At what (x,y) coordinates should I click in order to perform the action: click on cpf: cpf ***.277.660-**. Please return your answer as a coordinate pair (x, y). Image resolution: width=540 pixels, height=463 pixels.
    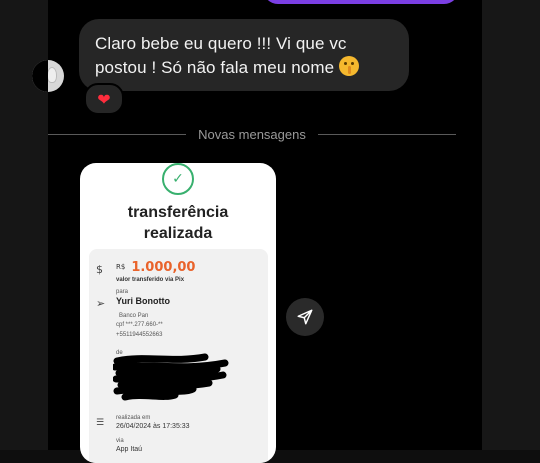
    Looking at the image, I should click on (139, 325).